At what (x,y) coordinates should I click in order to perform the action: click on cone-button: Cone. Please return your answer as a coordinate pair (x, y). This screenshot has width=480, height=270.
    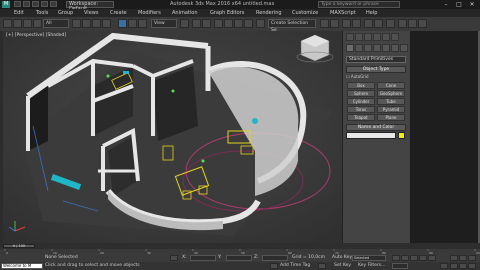
    Looking at the image, I should click on (391, 85).